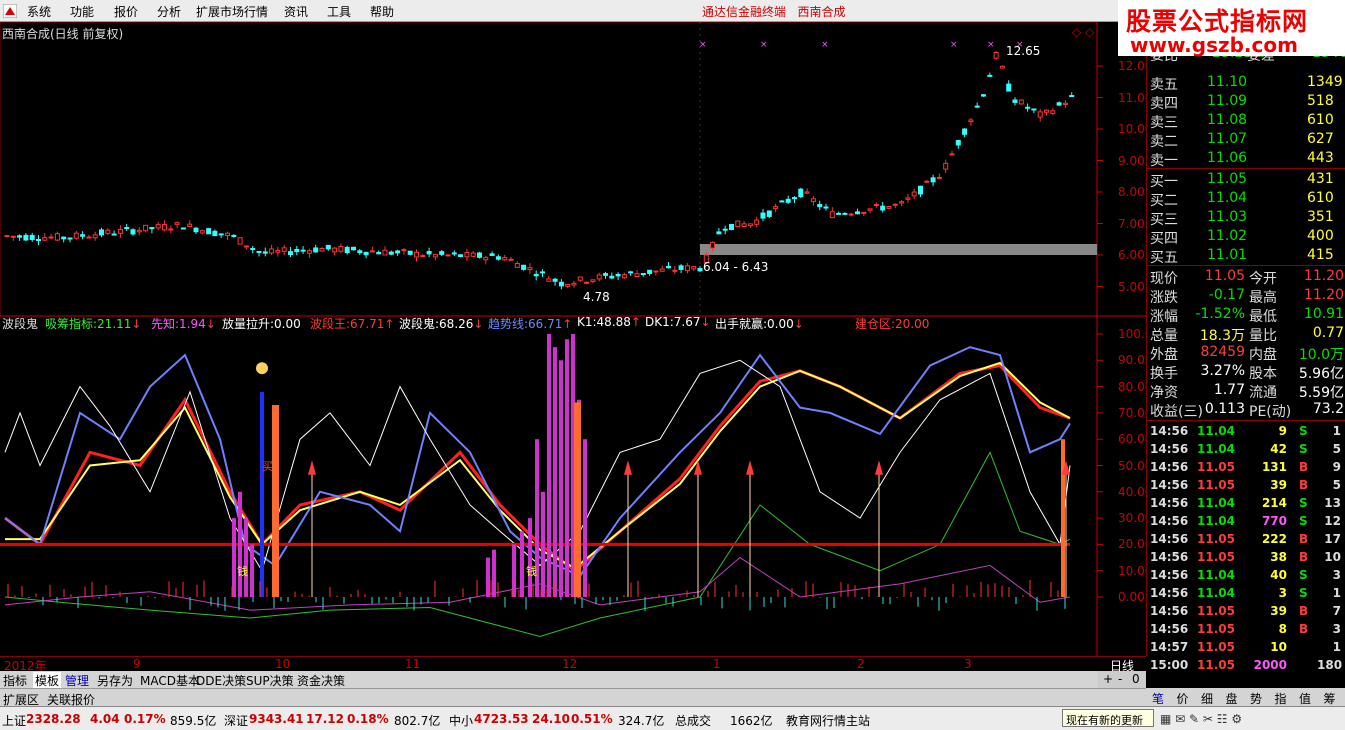 The height and width of the screenshot is (730, 1345). I want to click on main-chart-title: 西南合成(日线 前复权), so click(63, 34).